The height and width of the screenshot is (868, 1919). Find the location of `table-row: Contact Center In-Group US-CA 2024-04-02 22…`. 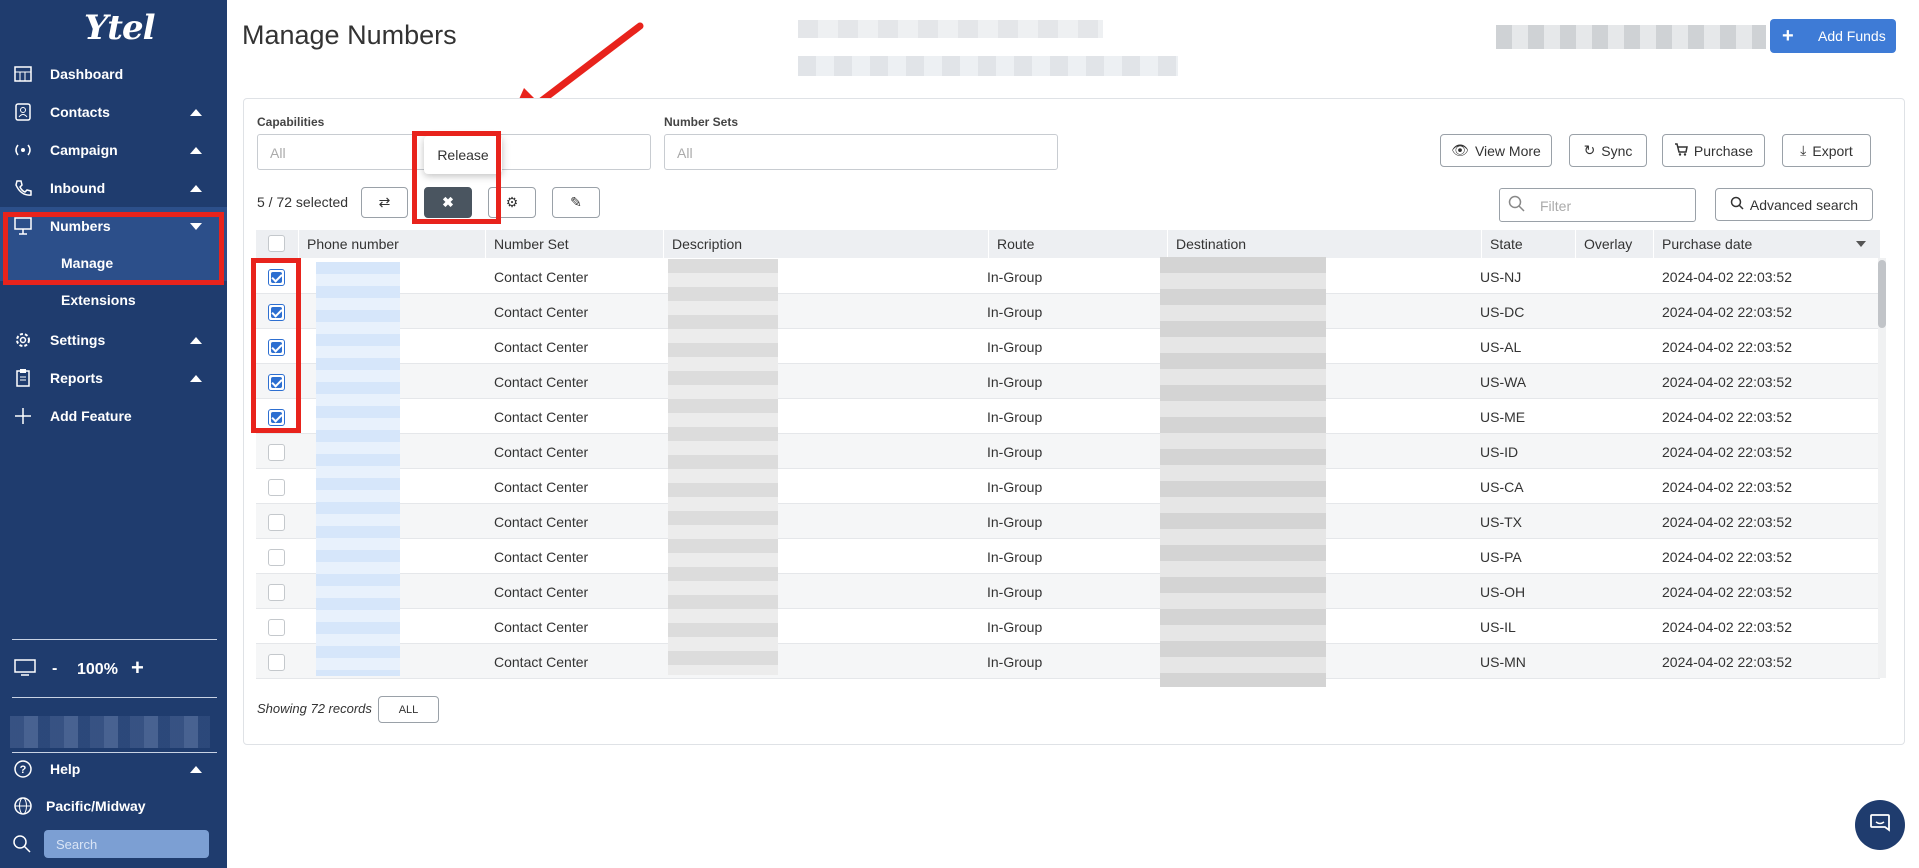

table-row: Contact Center In-Group US-CA 2024-04-02 22… is located at coordinates (1068, 486).